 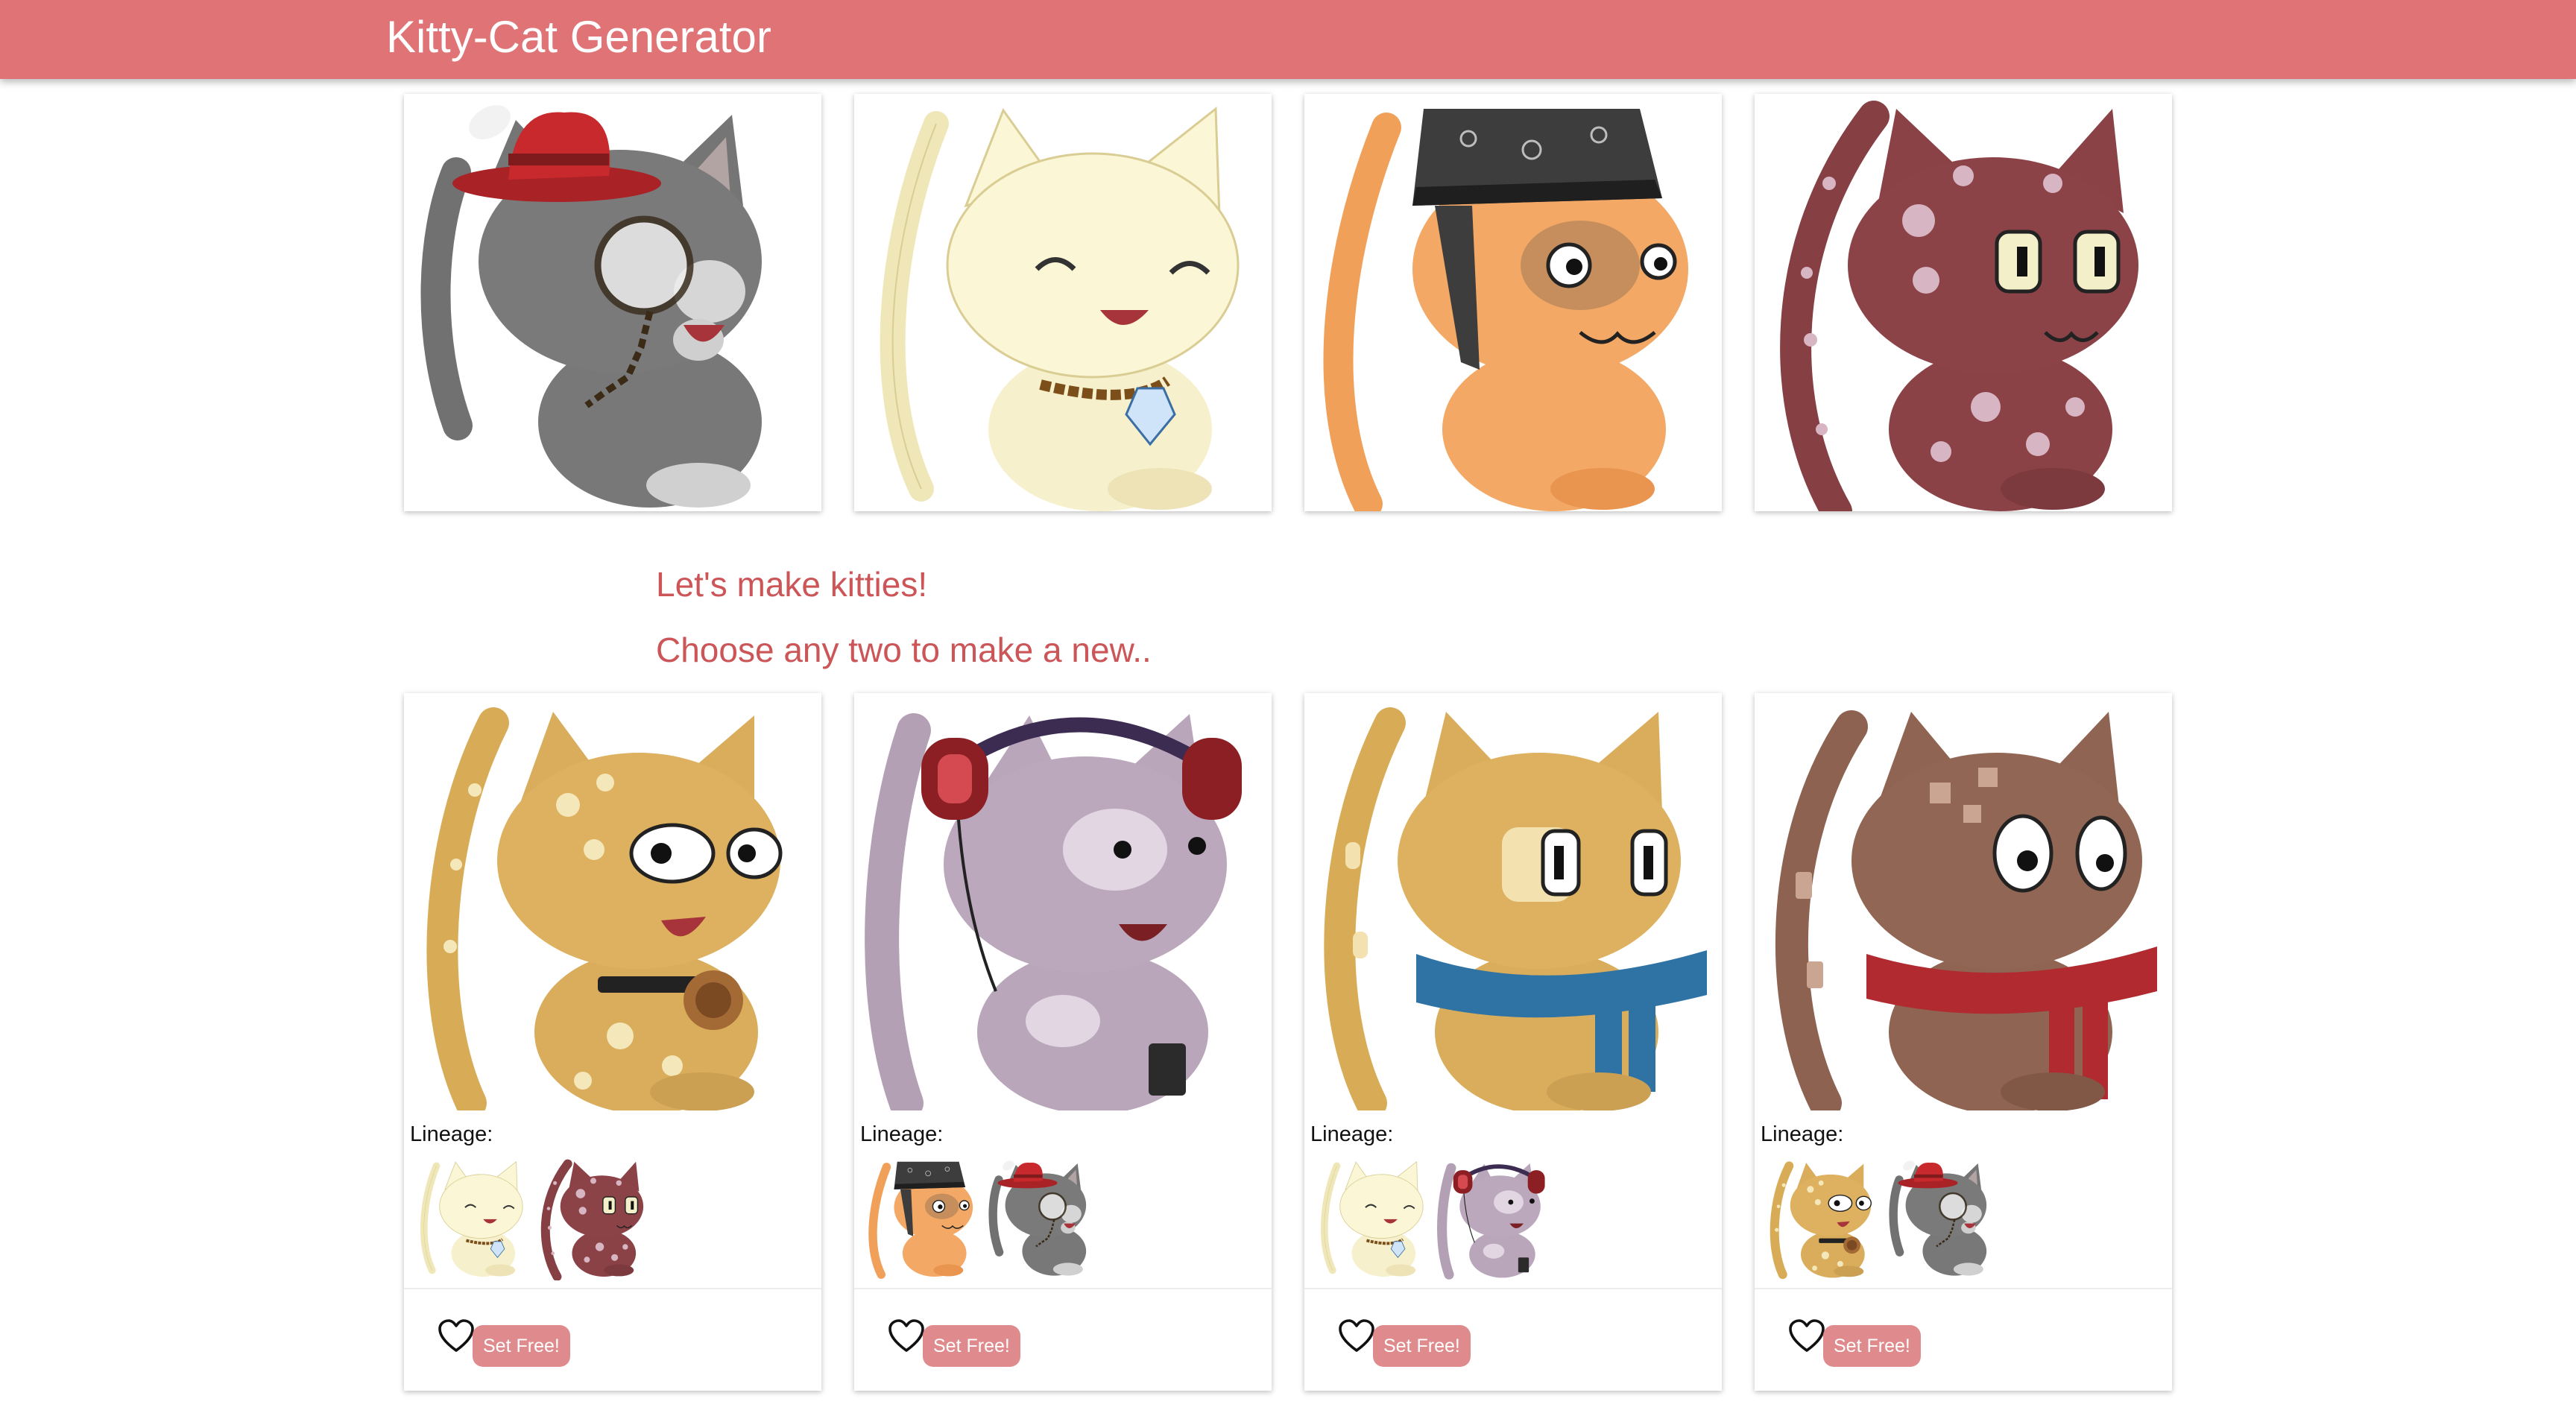 What do you see at coordinates (792, 584) in the screenshot?
I see `intro-heading: Let's make kitties!` at bounding box center [792, 584].